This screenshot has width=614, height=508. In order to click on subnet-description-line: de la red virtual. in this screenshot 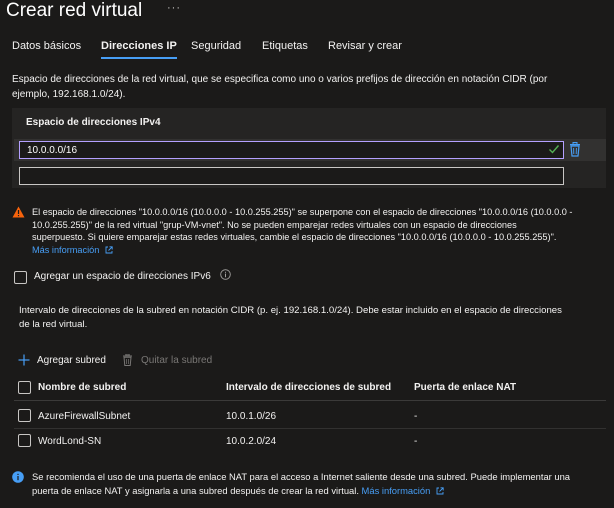, I will do `click(53, 324)`.